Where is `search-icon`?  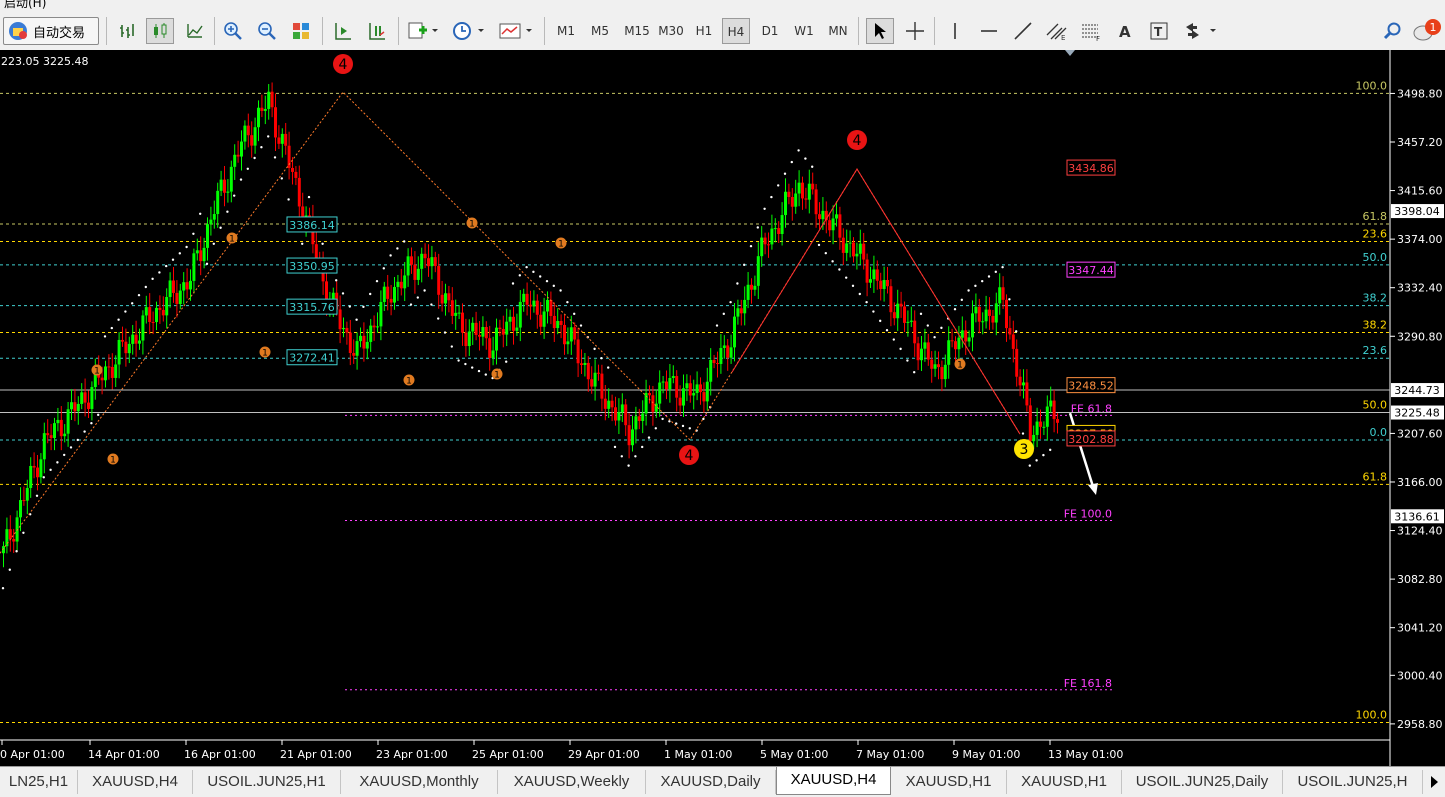
search-icon is located at coordinates (1393, 31).